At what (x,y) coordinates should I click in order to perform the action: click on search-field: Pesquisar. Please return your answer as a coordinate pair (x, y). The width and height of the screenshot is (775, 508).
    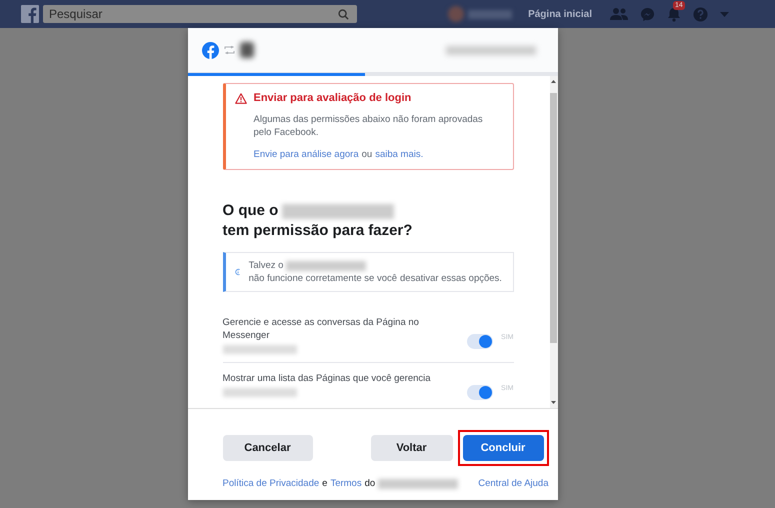
    Looking at the image, I should click on (200, 14).